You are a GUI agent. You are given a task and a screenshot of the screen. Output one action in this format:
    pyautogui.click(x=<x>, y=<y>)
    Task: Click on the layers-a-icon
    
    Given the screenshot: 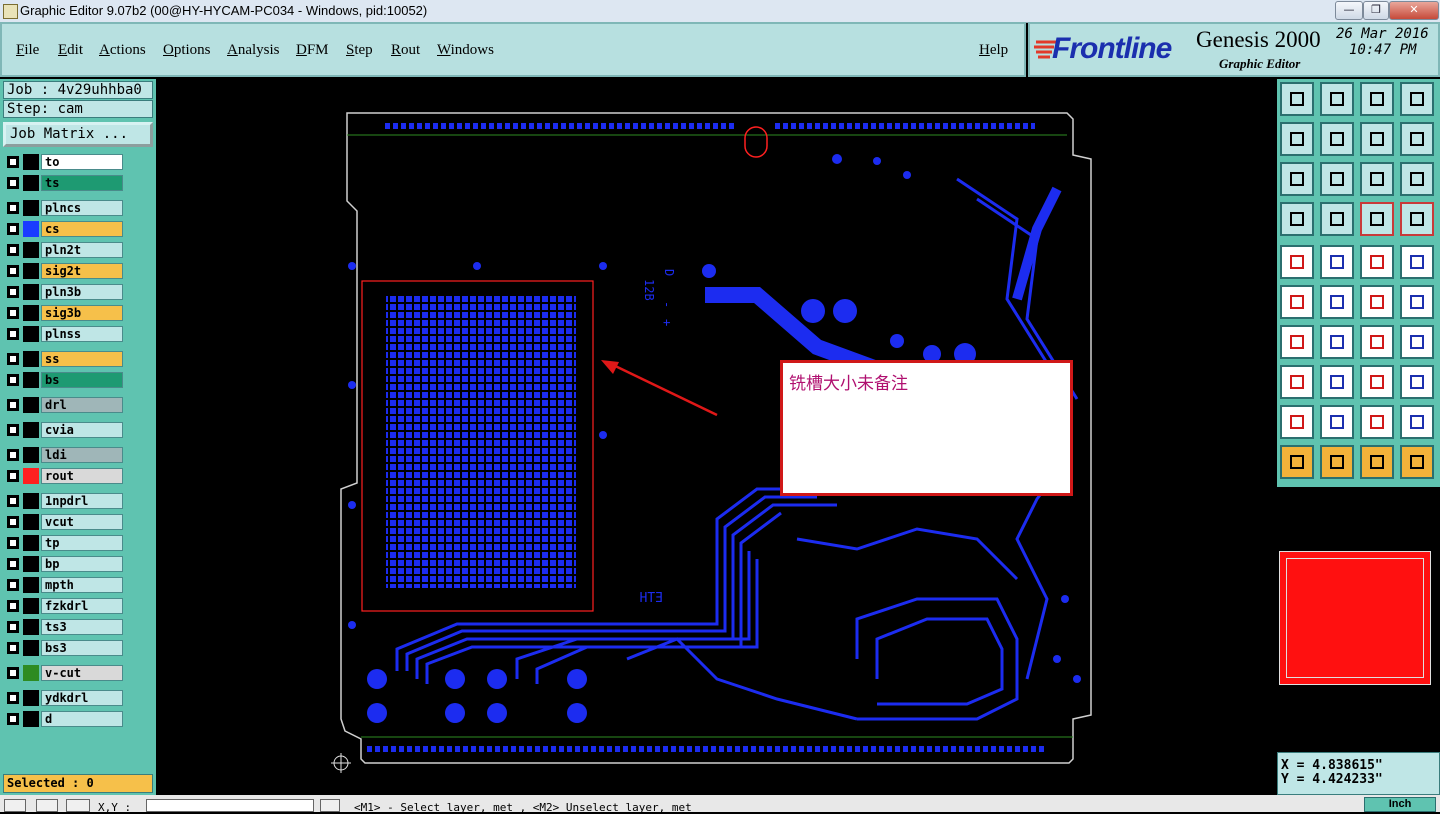 What is the action you would take?
    pyautogui.click(x=1377, y=219)
    